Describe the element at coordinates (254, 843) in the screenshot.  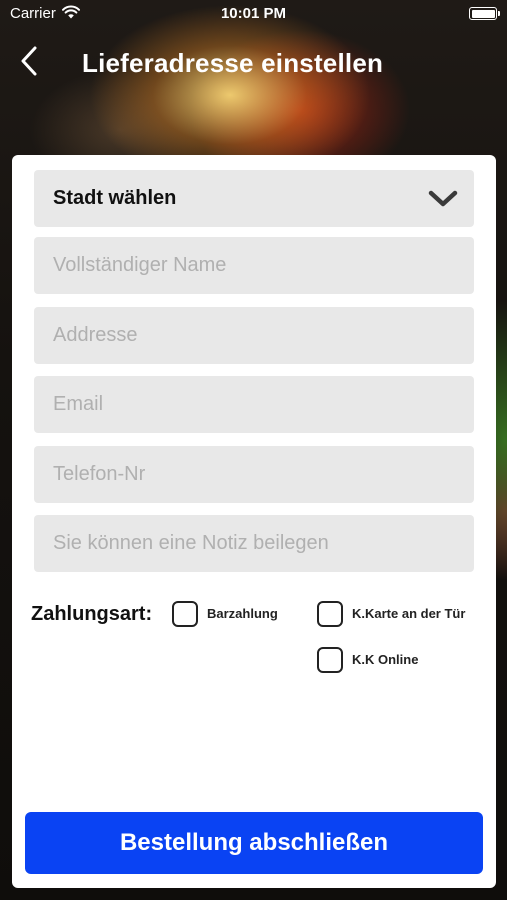
I see `submit-order-button: Bestellung abschließen` at that location.